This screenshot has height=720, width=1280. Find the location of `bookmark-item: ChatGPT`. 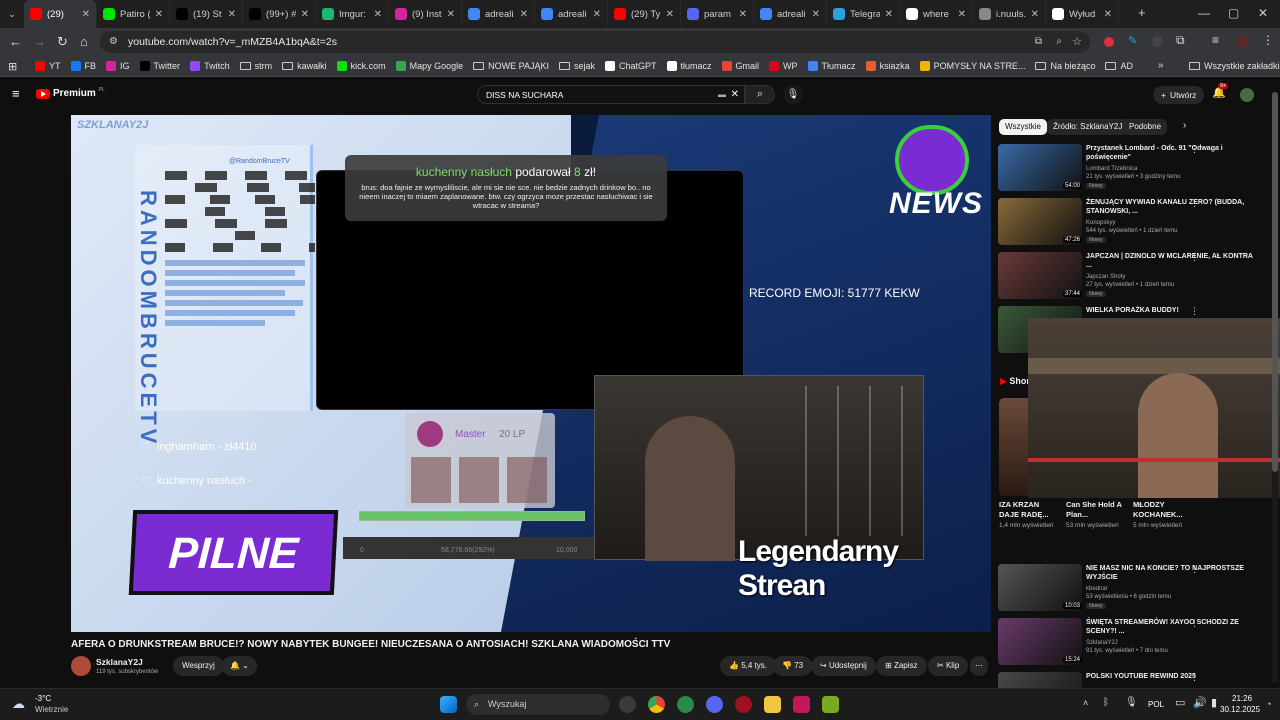

bookmark-item: ChatGPT is located at coordinates (631, 66).